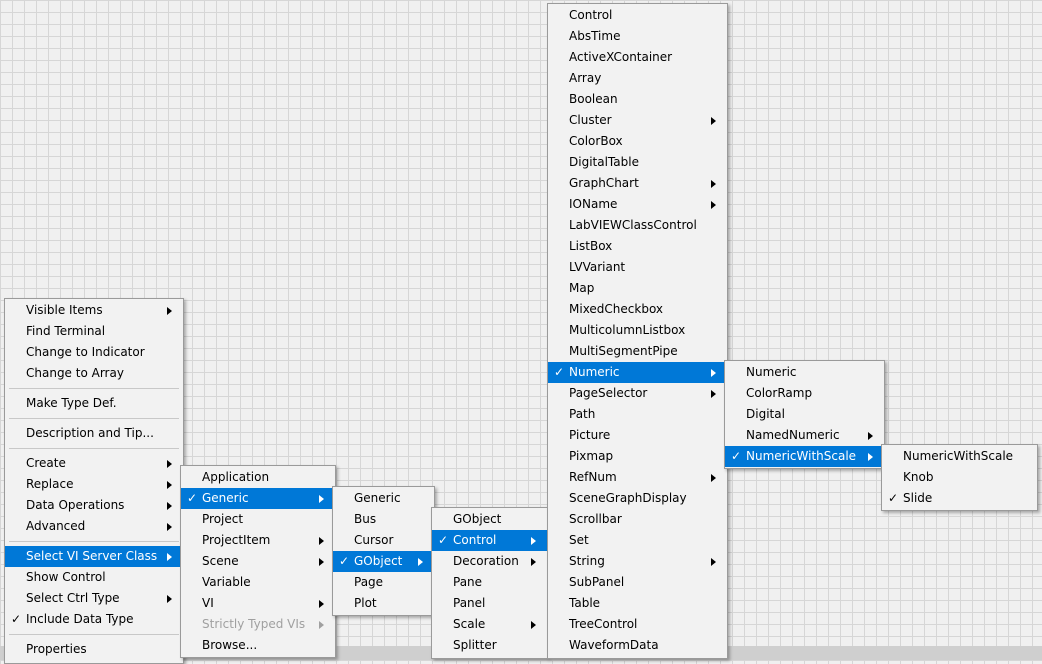  Describe the element at coordinates (771, 372) in the screenshot. I see `menu-item-label: Numeric` at that location.